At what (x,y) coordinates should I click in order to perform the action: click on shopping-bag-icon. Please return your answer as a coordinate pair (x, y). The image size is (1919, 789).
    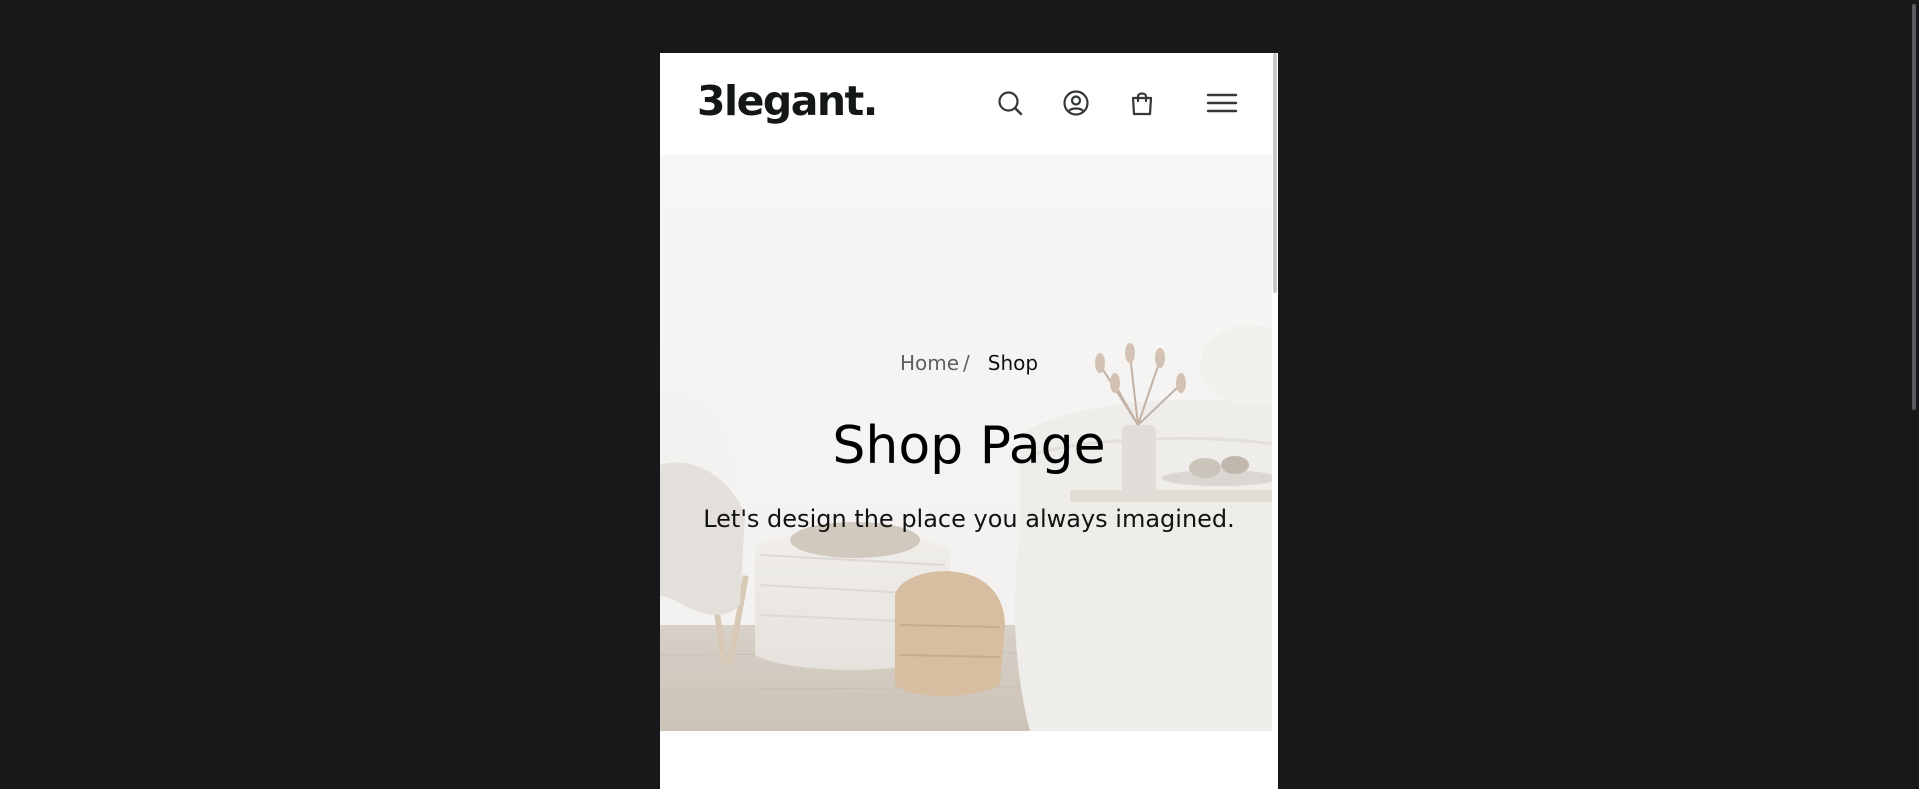
    Looking at the image, I should click on (1142, 103).